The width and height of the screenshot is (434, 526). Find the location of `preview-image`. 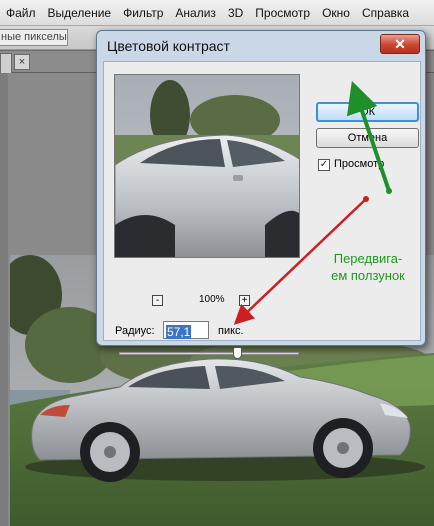

preview-image is located at coordinates (207, 166).